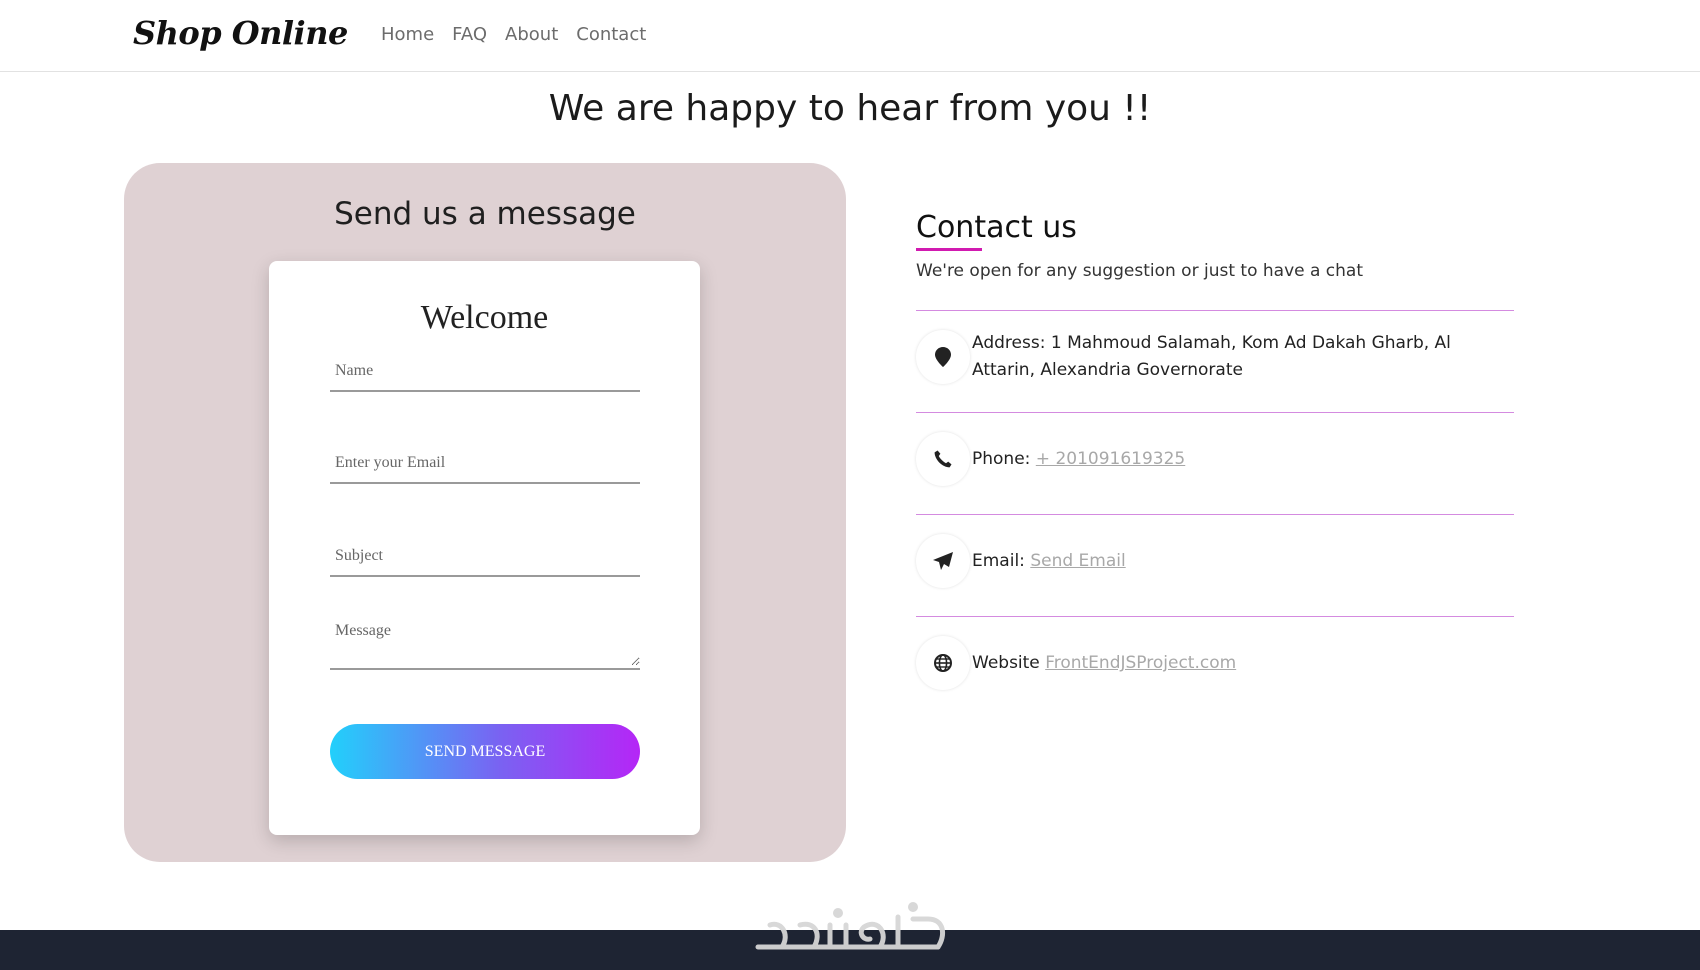 This screenshot has width=1700, height=970. I want to click on phone-row: Phone: + 201091619325, so click(1215, 459).